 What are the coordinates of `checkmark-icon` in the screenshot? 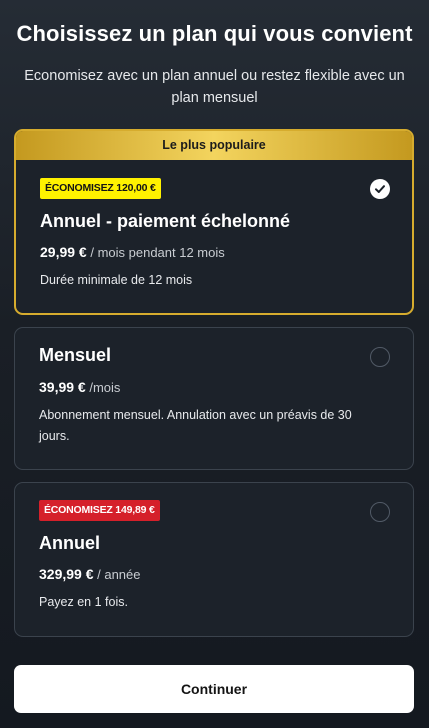 It's located at (380, 189).